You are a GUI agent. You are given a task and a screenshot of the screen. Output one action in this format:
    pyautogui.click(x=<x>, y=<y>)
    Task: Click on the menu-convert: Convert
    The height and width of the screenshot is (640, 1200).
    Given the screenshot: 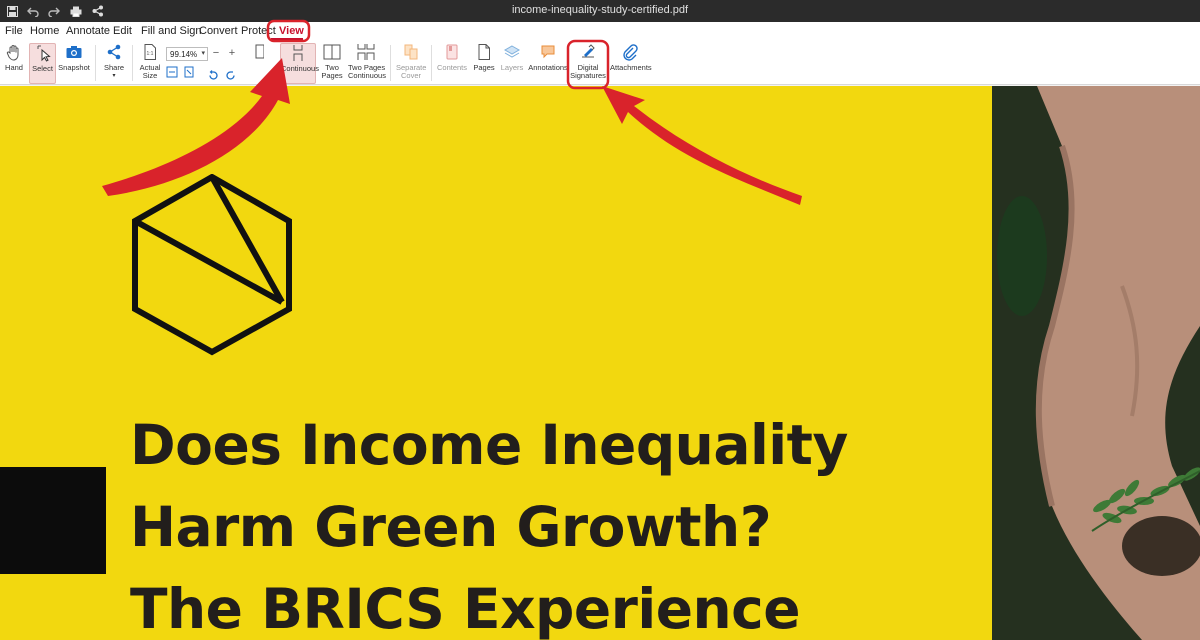 What is the action you would take?
    pyautogui.click(x=218, y=31)
    